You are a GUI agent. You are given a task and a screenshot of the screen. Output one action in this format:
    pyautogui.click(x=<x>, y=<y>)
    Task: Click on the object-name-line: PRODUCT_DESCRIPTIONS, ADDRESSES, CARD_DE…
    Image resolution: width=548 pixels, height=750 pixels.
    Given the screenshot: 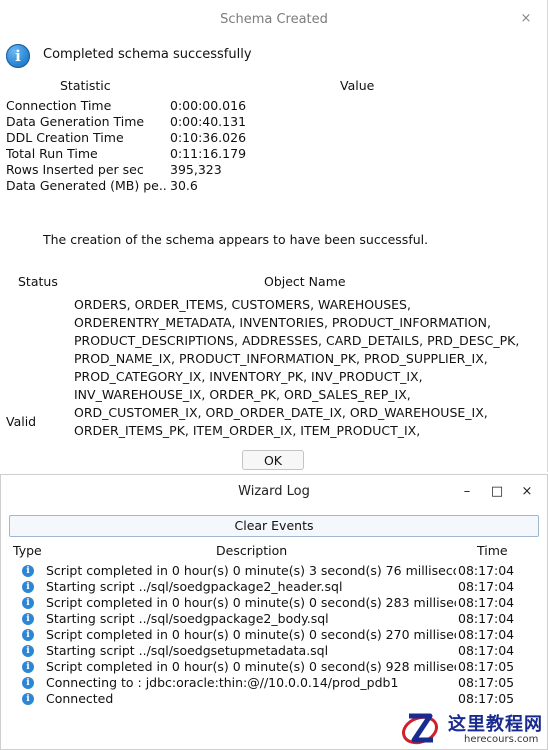 What is the action you would take?
    pyautogui.click(x=297, y=340)
    